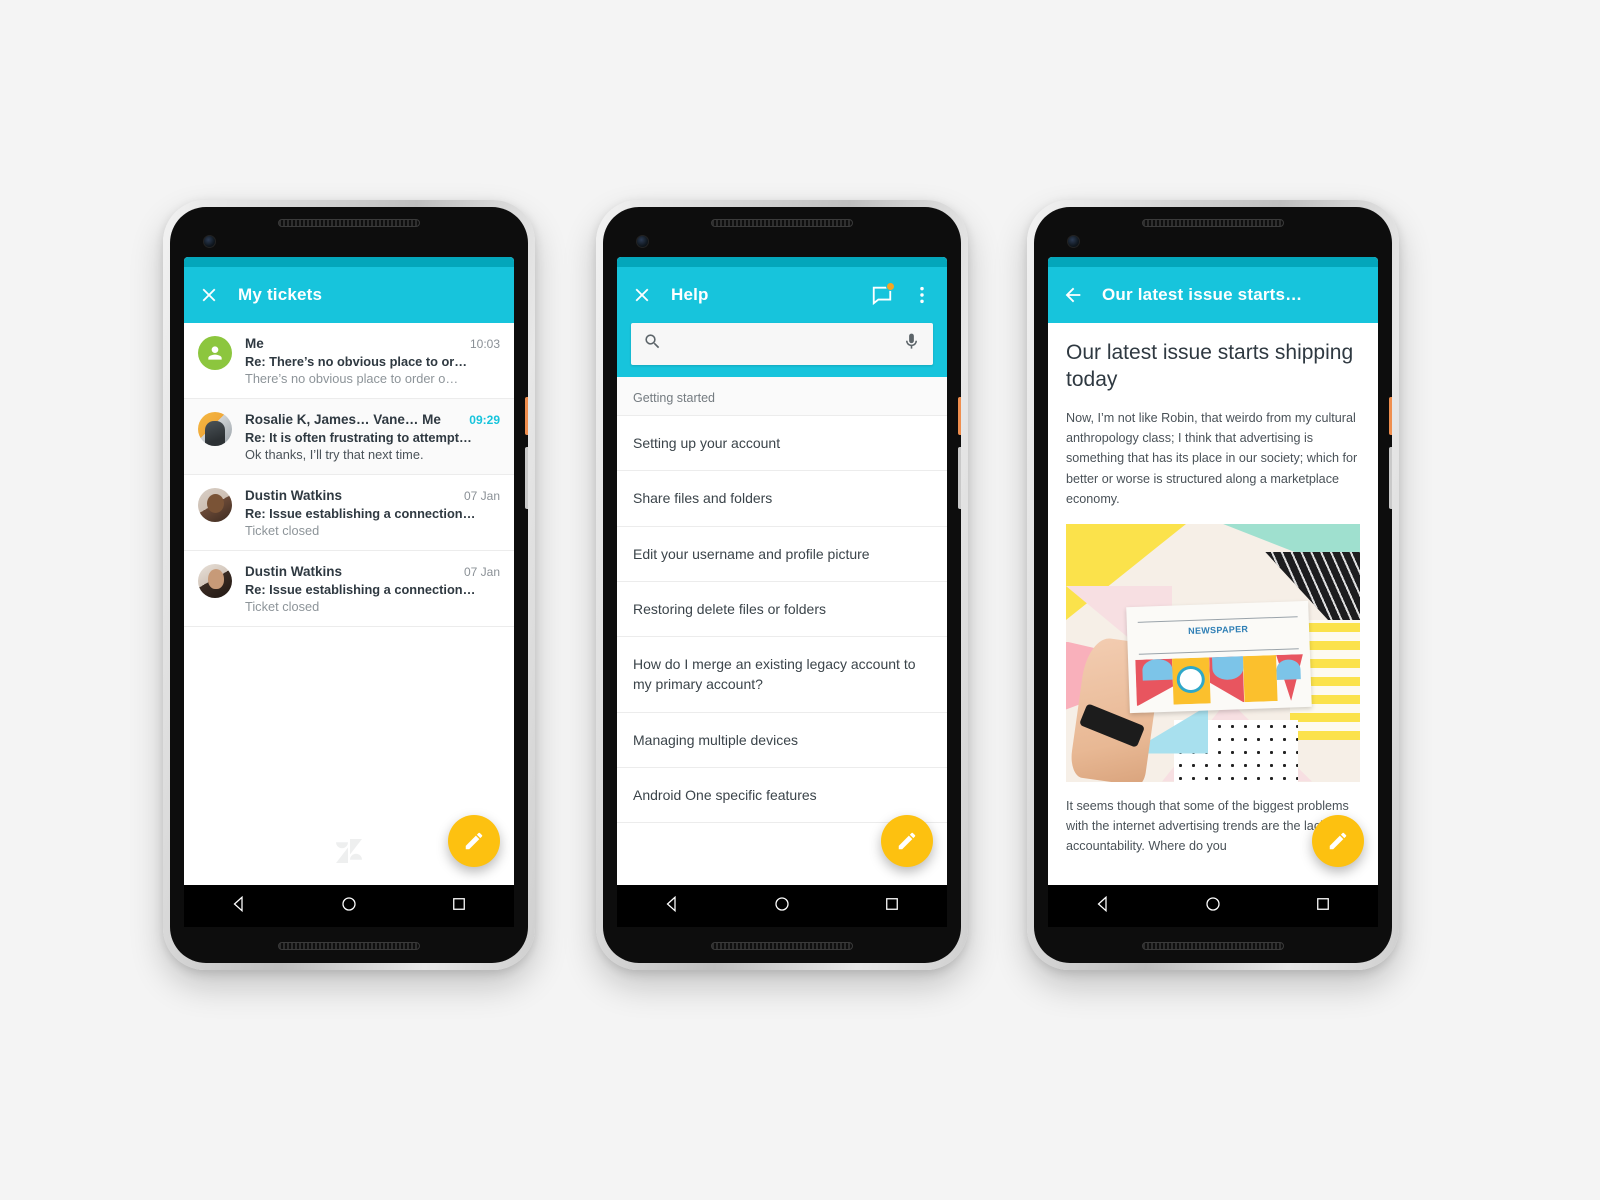 This screenshot has width=1600, height=1200. Describe the element at coordinates (1210, 366) in the screenshot. I see `article-title: Our latest issue starts shipping today` at that location.